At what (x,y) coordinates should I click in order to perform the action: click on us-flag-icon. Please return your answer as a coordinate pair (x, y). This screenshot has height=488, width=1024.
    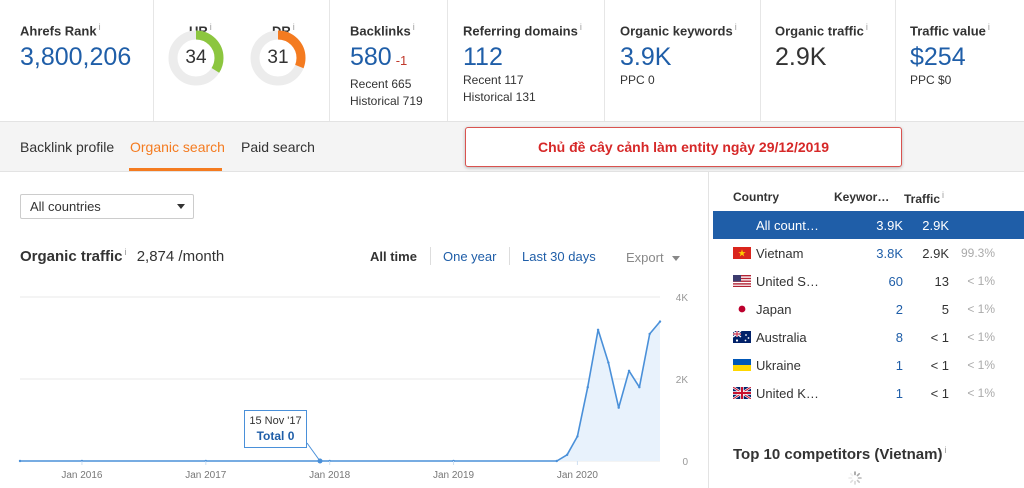
    Looking at the image, I should click on (742, 281).